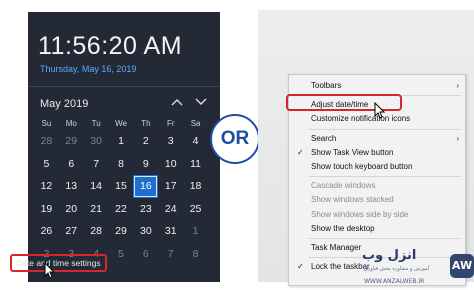  What do you see at coordinates (145, 141) in the screenshot?
I see `calendar-day: 2` at bounding box center [145, 141].